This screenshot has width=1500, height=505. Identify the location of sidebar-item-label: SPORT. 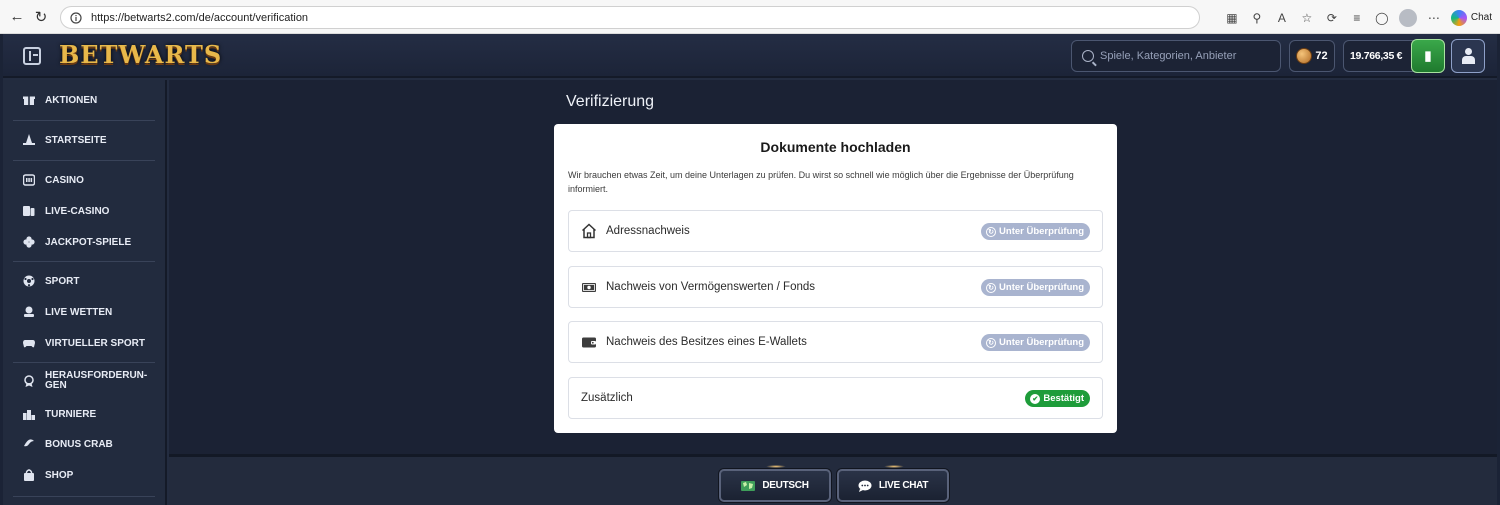
(62, 281).